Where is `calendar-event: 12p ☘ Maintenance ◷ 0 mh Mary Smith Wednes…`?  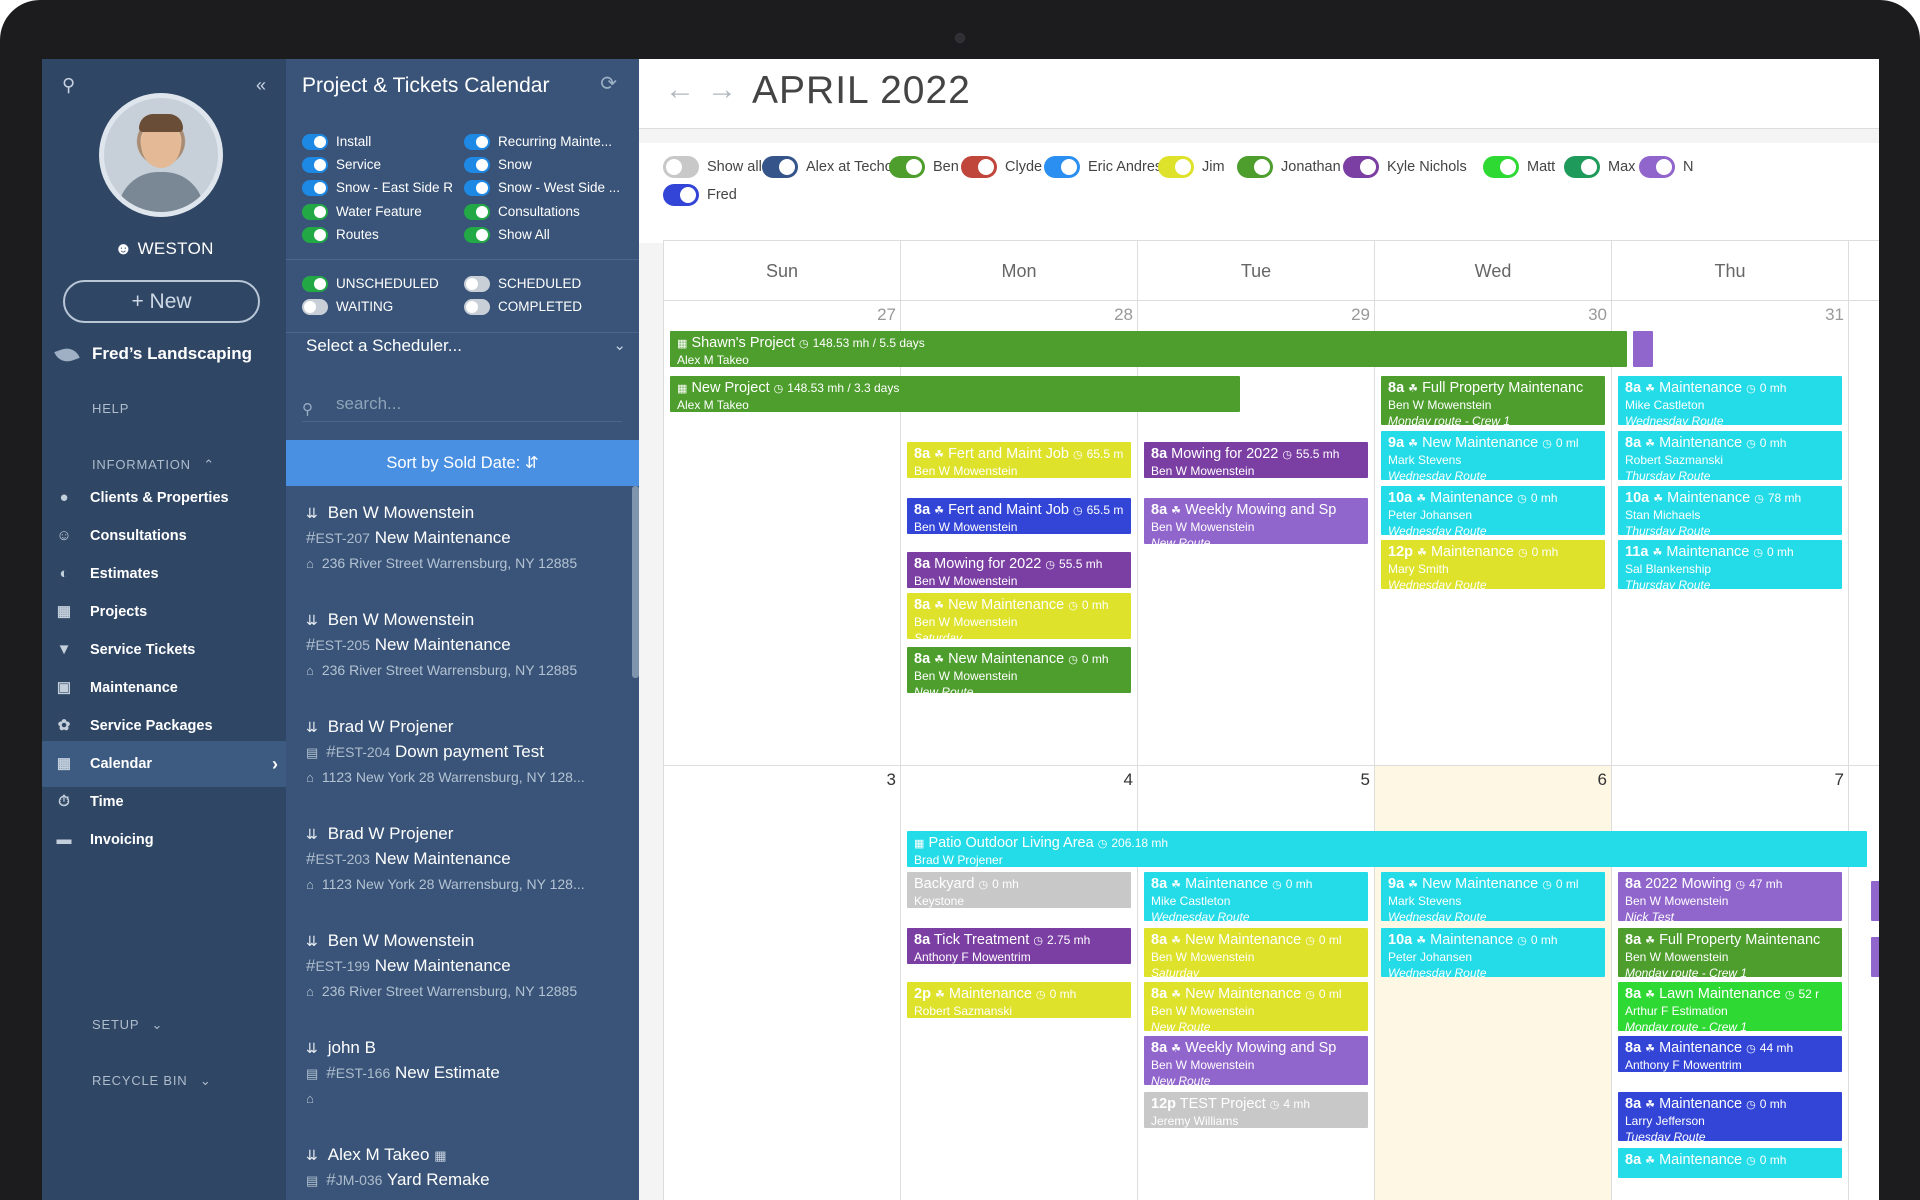 calendar-event: 12p ☘ Maintenance ◷ 0 mh Mary Smith Wednes… is located at coordinates (1493, 564).